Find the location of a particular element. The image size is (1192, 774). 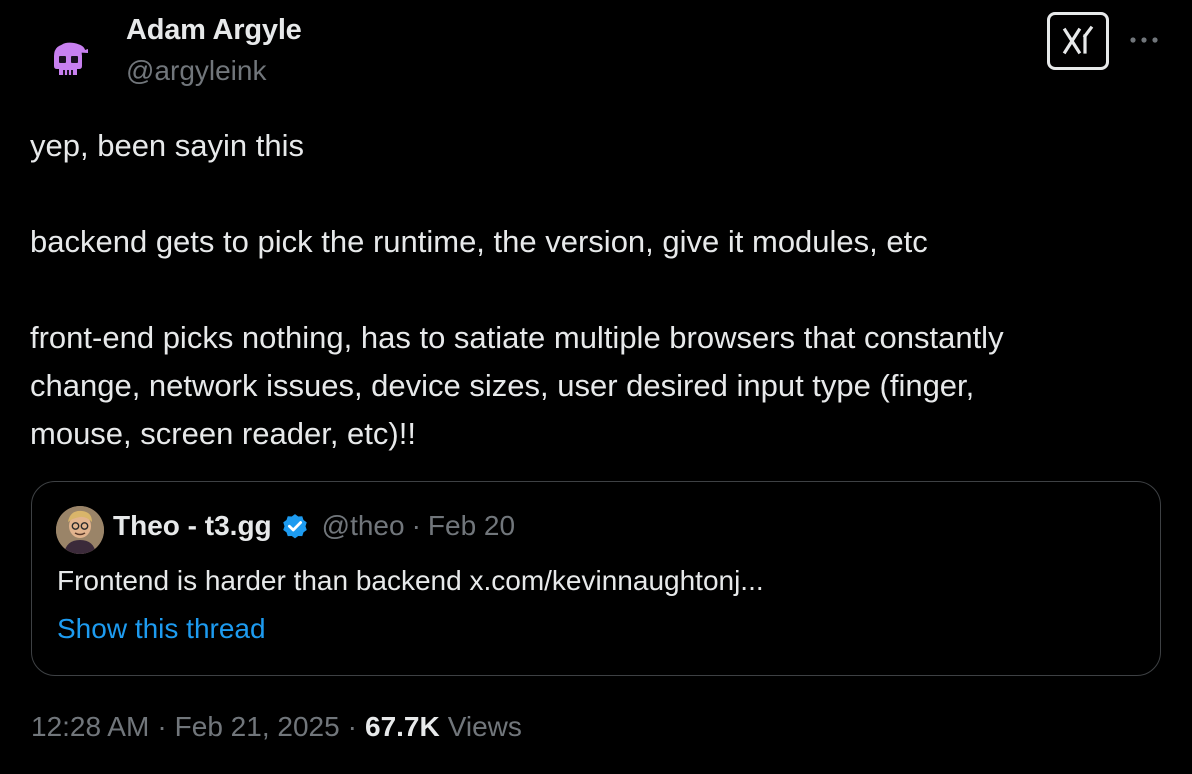

skull-avatar-icon is located at coordinates (71, 58).